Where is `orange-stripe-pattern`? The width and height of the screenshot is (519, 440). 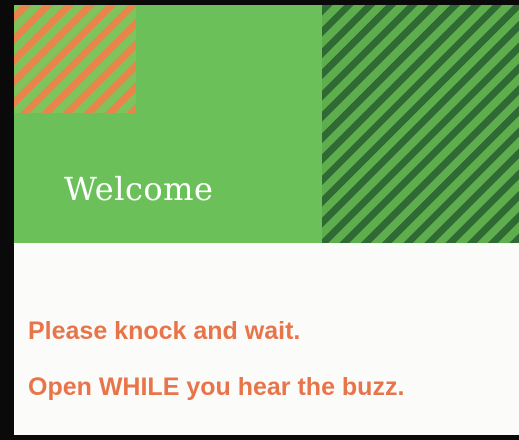 orange-stripe-pattern is located at coordinates (75, 59).